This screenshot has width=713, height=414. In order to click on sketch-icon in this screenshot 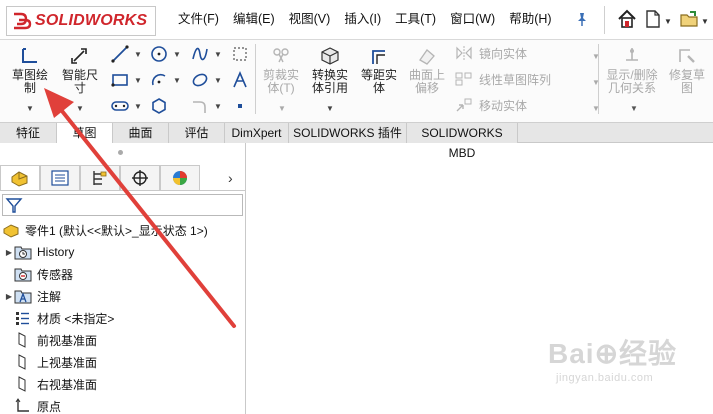, I will do `click(29, 55)`.